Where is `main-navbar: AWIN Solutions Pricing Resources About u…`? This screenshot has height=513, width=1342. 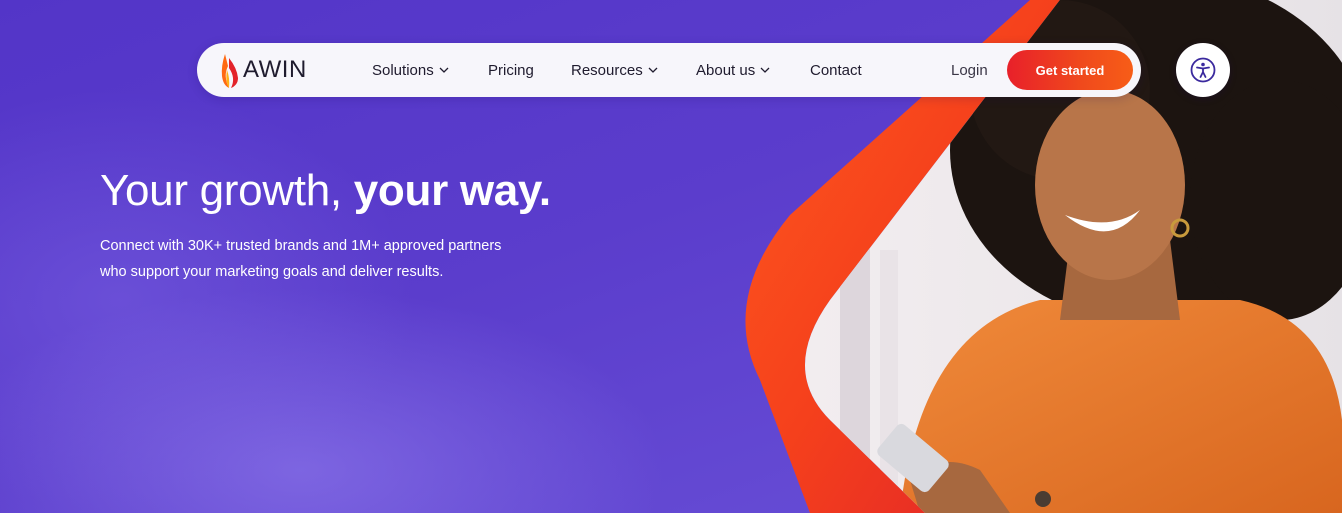
main-navbar: AWIN Solutions Pricing Resources About u… is located at coordinates (669, 70).